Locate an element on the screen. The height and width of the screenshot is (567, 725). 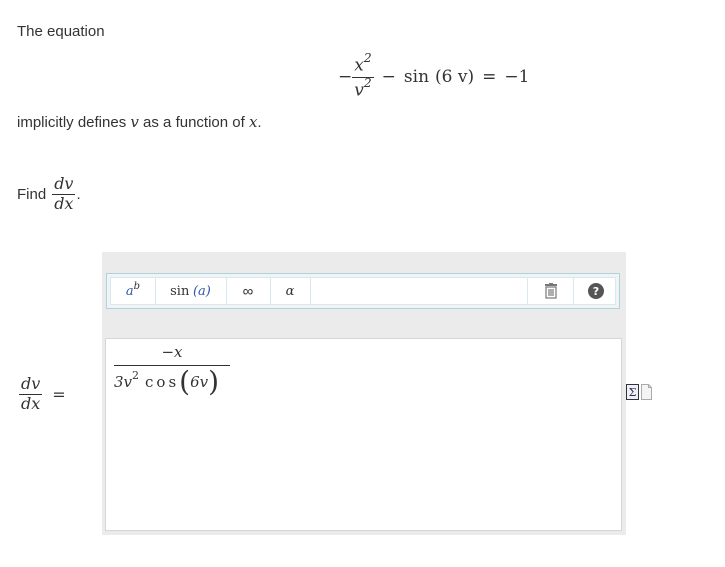
equation-minus: − is located at coordinates (388, 77).